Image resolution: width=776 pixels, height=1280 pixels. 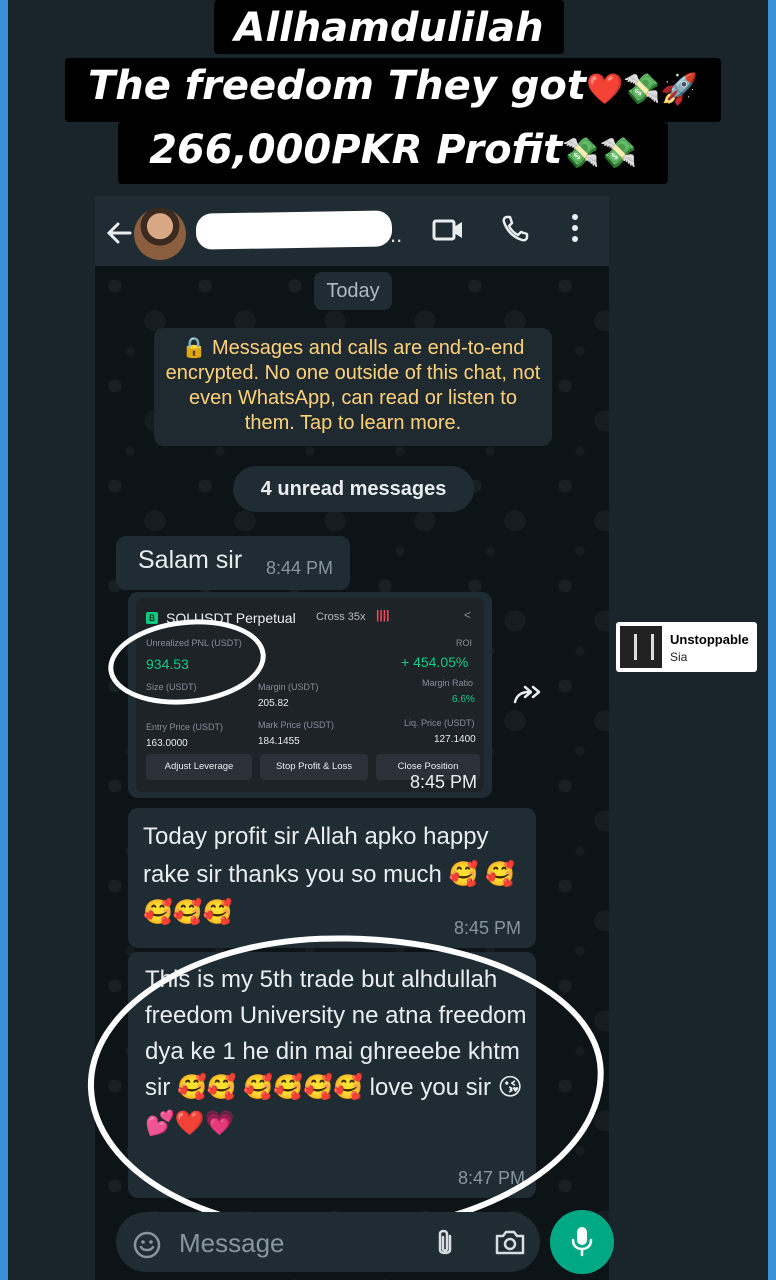 What do you see at coordinates (119, 233) in the screenshot?
I see `back-arrow-icon` at bounding box center [119, 233].